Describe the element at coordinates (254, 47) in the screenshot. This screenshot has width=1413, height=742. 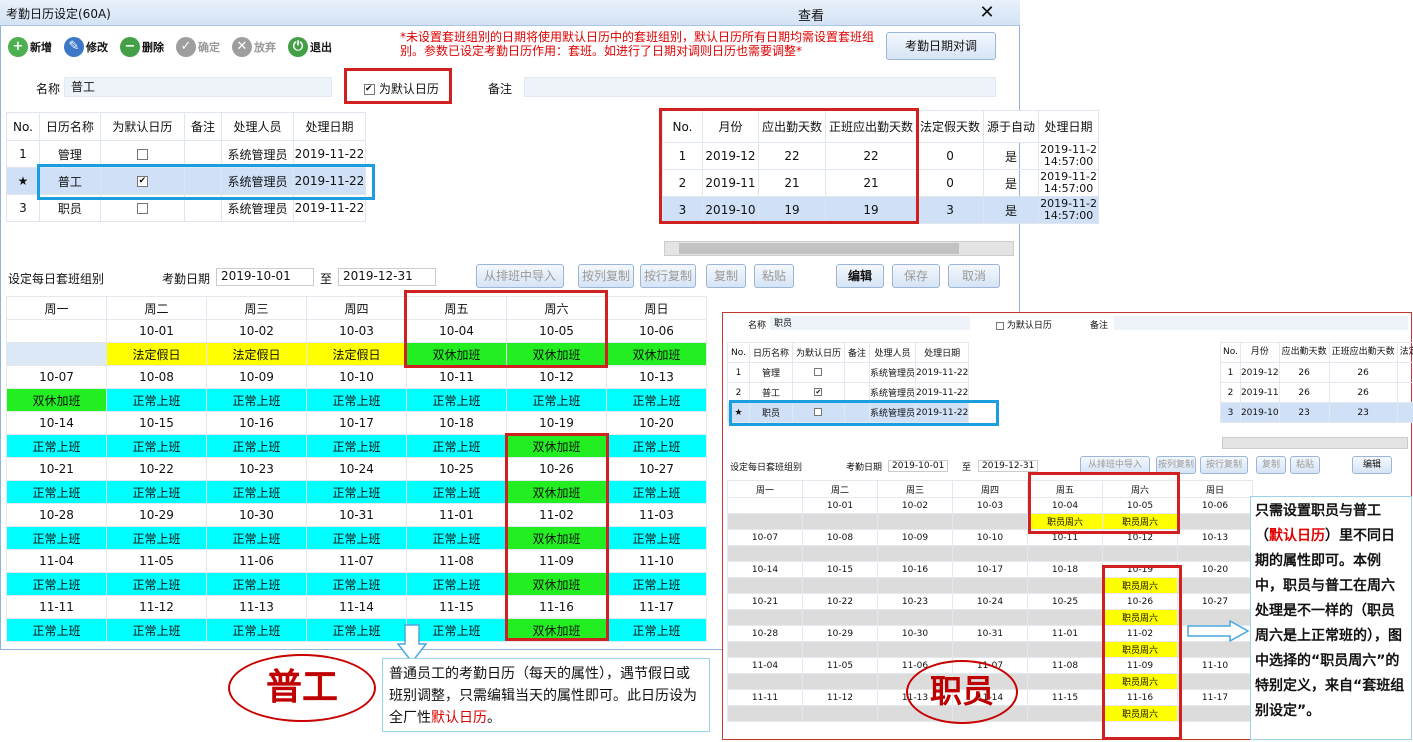
I see `toolbar-cancel-button: ✕ 放弃` at that location.